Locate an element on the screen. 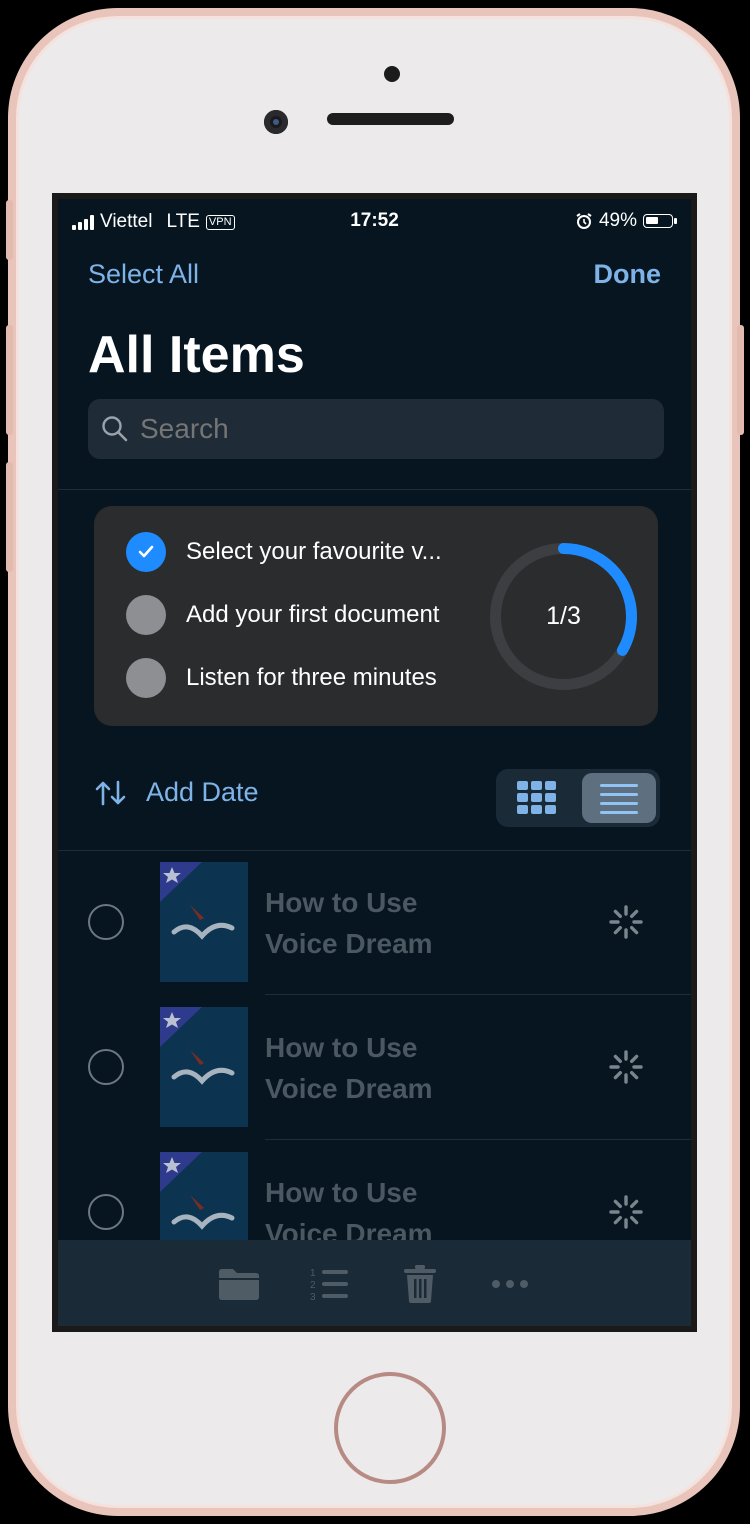  battery-icon is located at coordinates (660, 221).